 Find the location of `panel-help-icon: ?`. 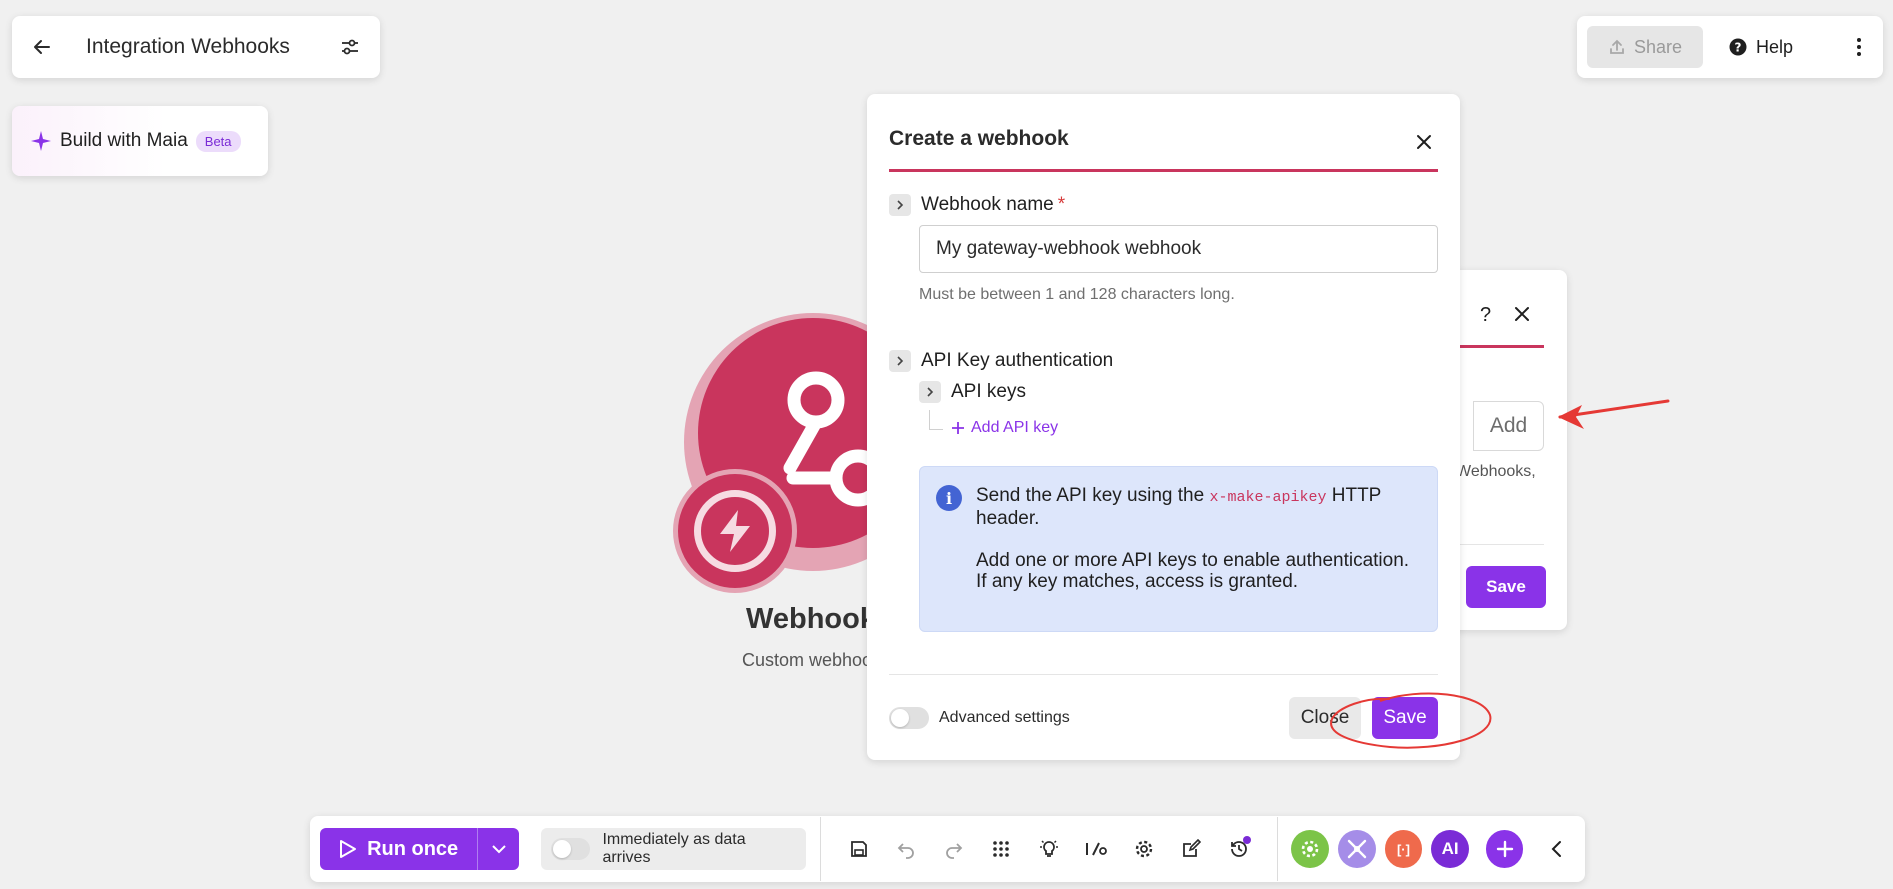

panel-help-icon: ? is located at coordinates (1485, 315).